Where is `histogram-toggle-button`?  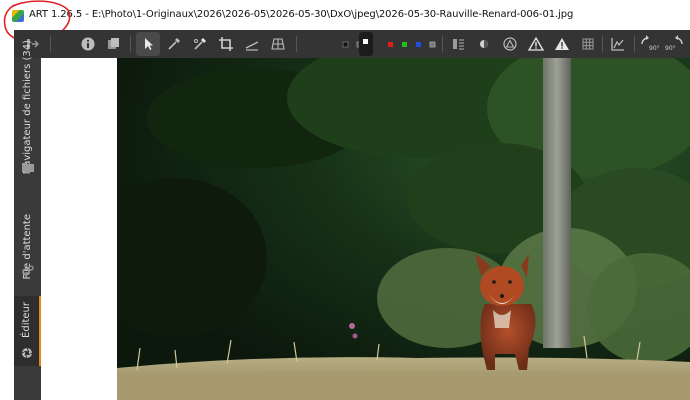 histogram-toggle-button is located at coordinates (618, 44).